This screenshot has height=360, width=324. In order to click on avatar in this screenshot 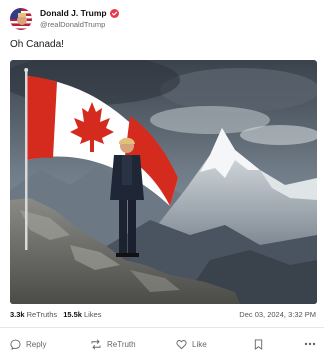, I will do `click(21, 19)`.